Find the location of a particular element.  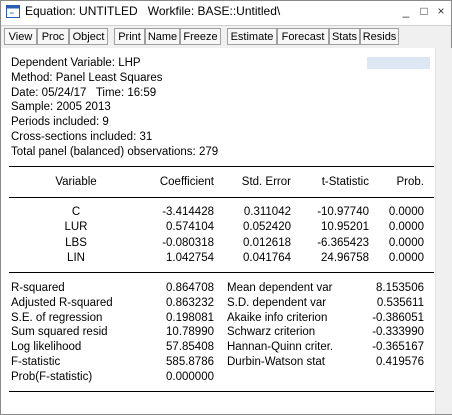

stat-value: -0.386051 is located at coordinates (398, 318).